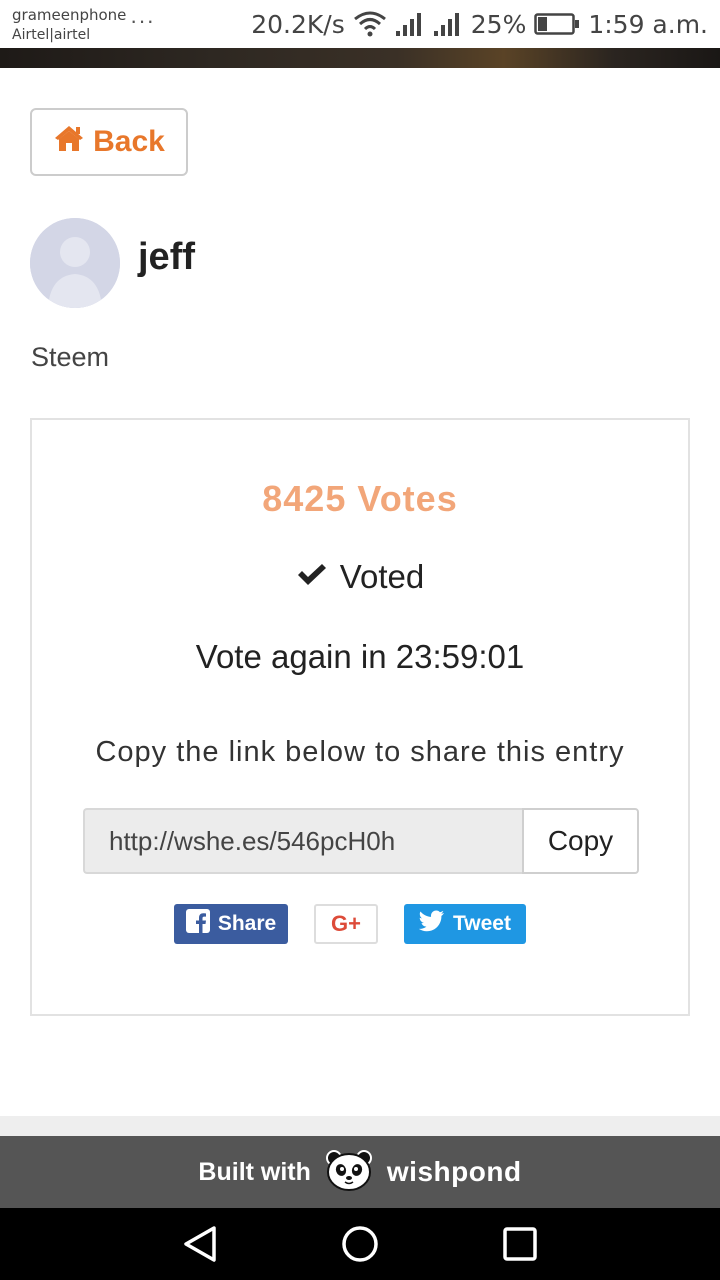 The width and height of the screenshot is (720, 1280). Describe the element at coordinates (69, 142) in the screenshot. I see `home-icon` at that location.